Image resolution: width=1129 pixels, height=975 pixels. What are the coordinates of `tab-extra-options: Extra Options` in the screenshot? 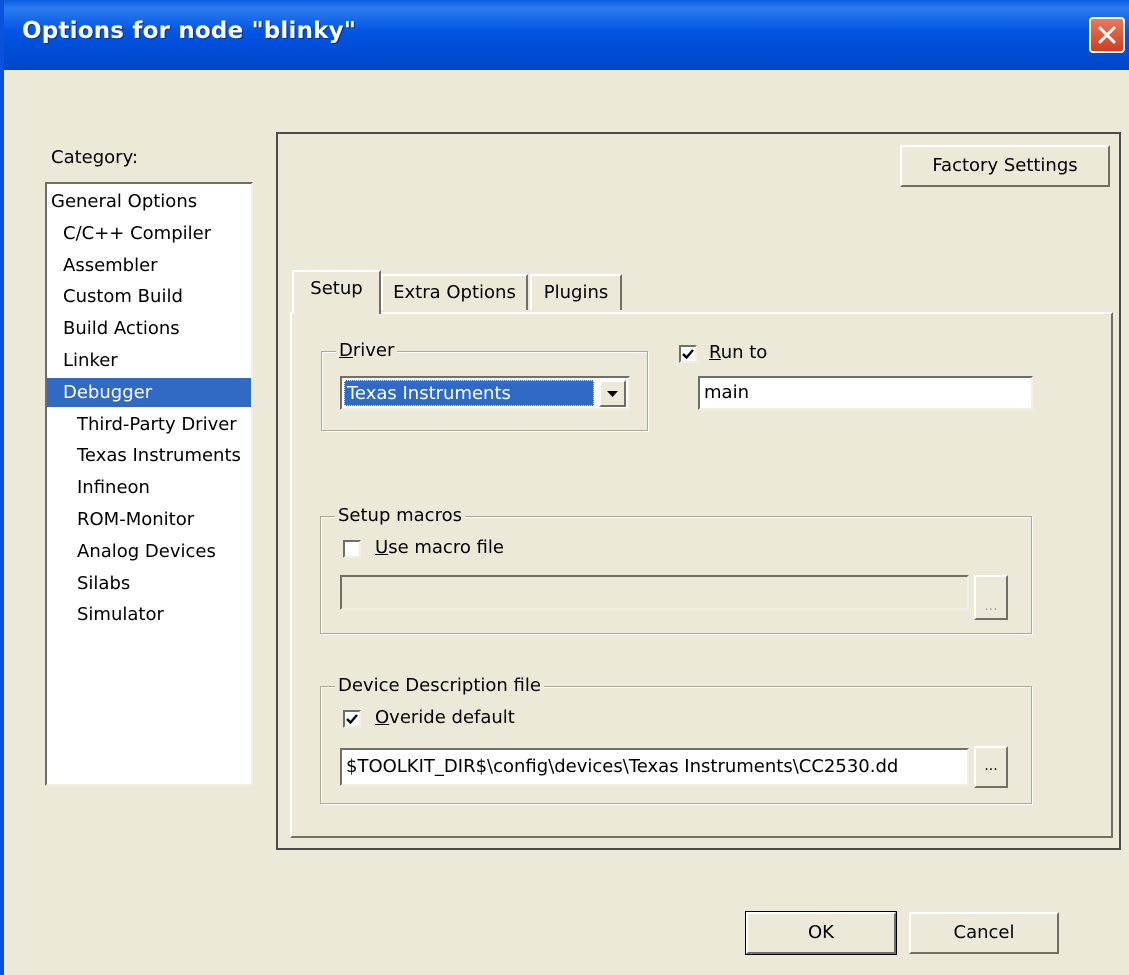 It's located at (454, 292).